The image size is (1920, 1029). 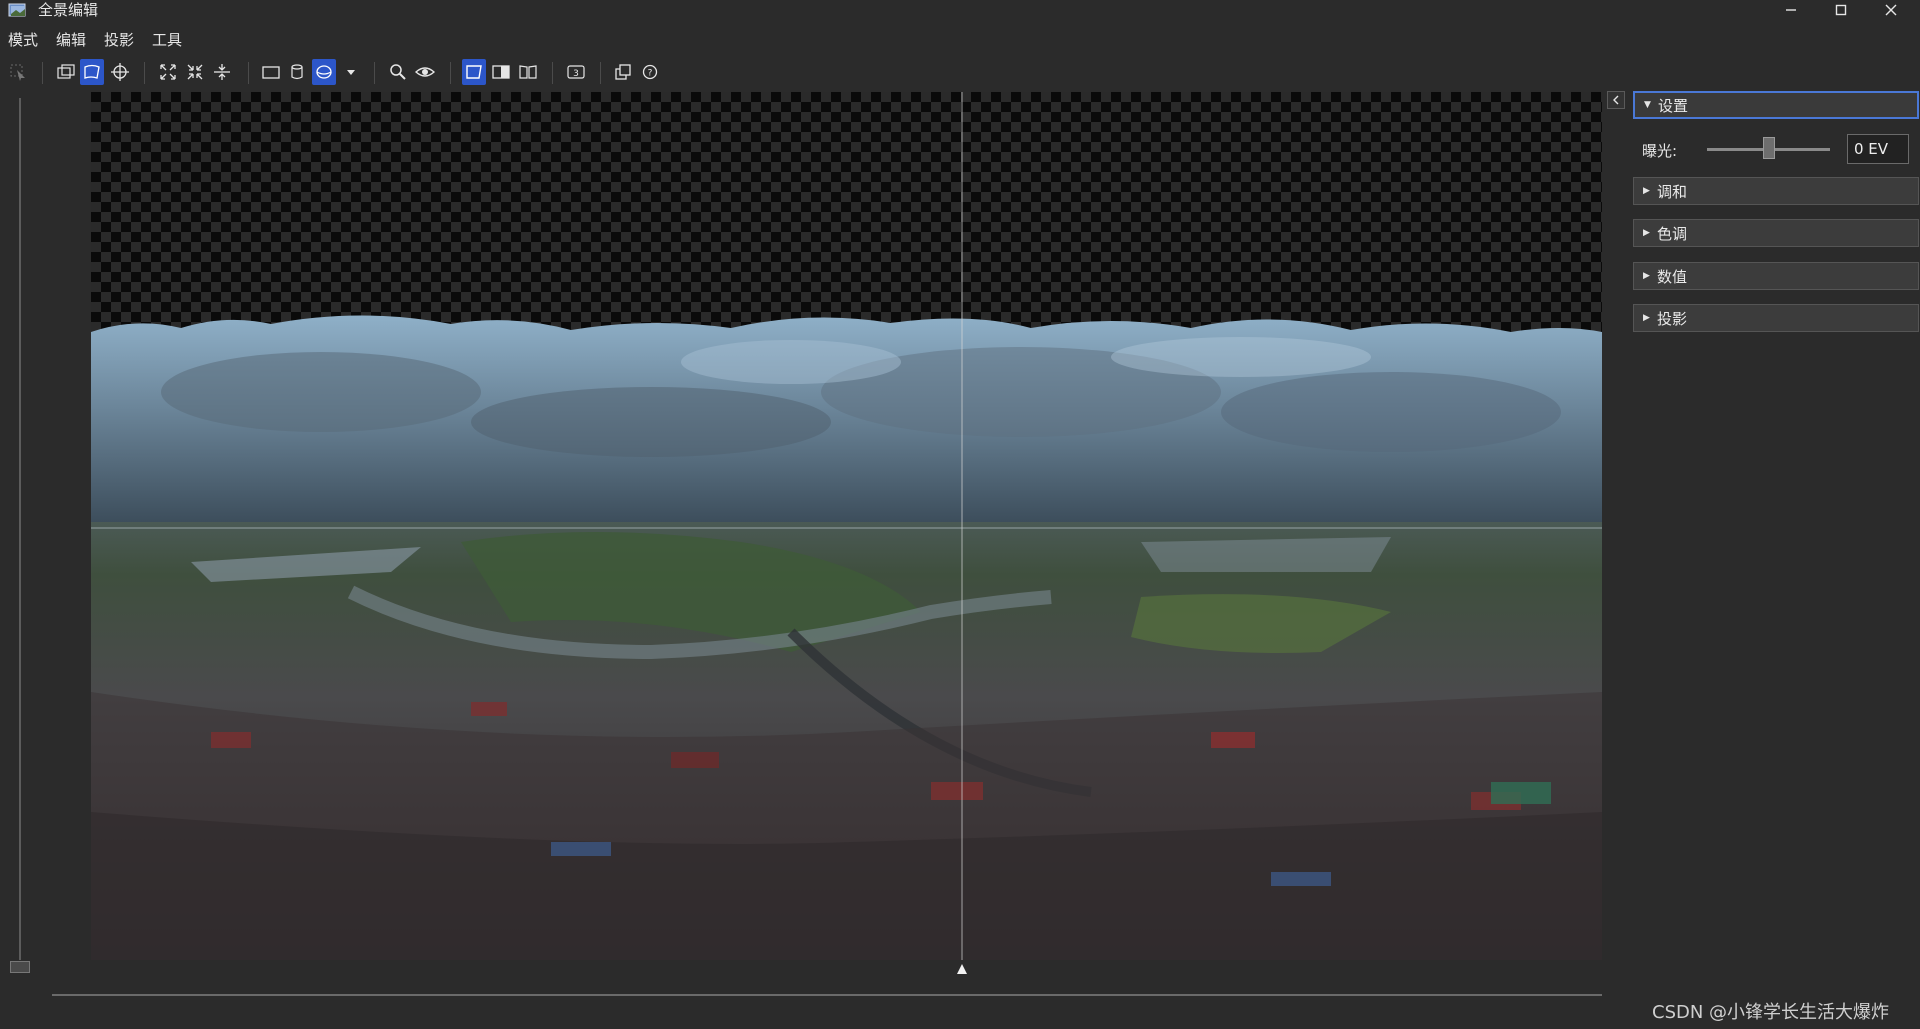 I want to click on move-frame-button, so click(x=66, y=72).